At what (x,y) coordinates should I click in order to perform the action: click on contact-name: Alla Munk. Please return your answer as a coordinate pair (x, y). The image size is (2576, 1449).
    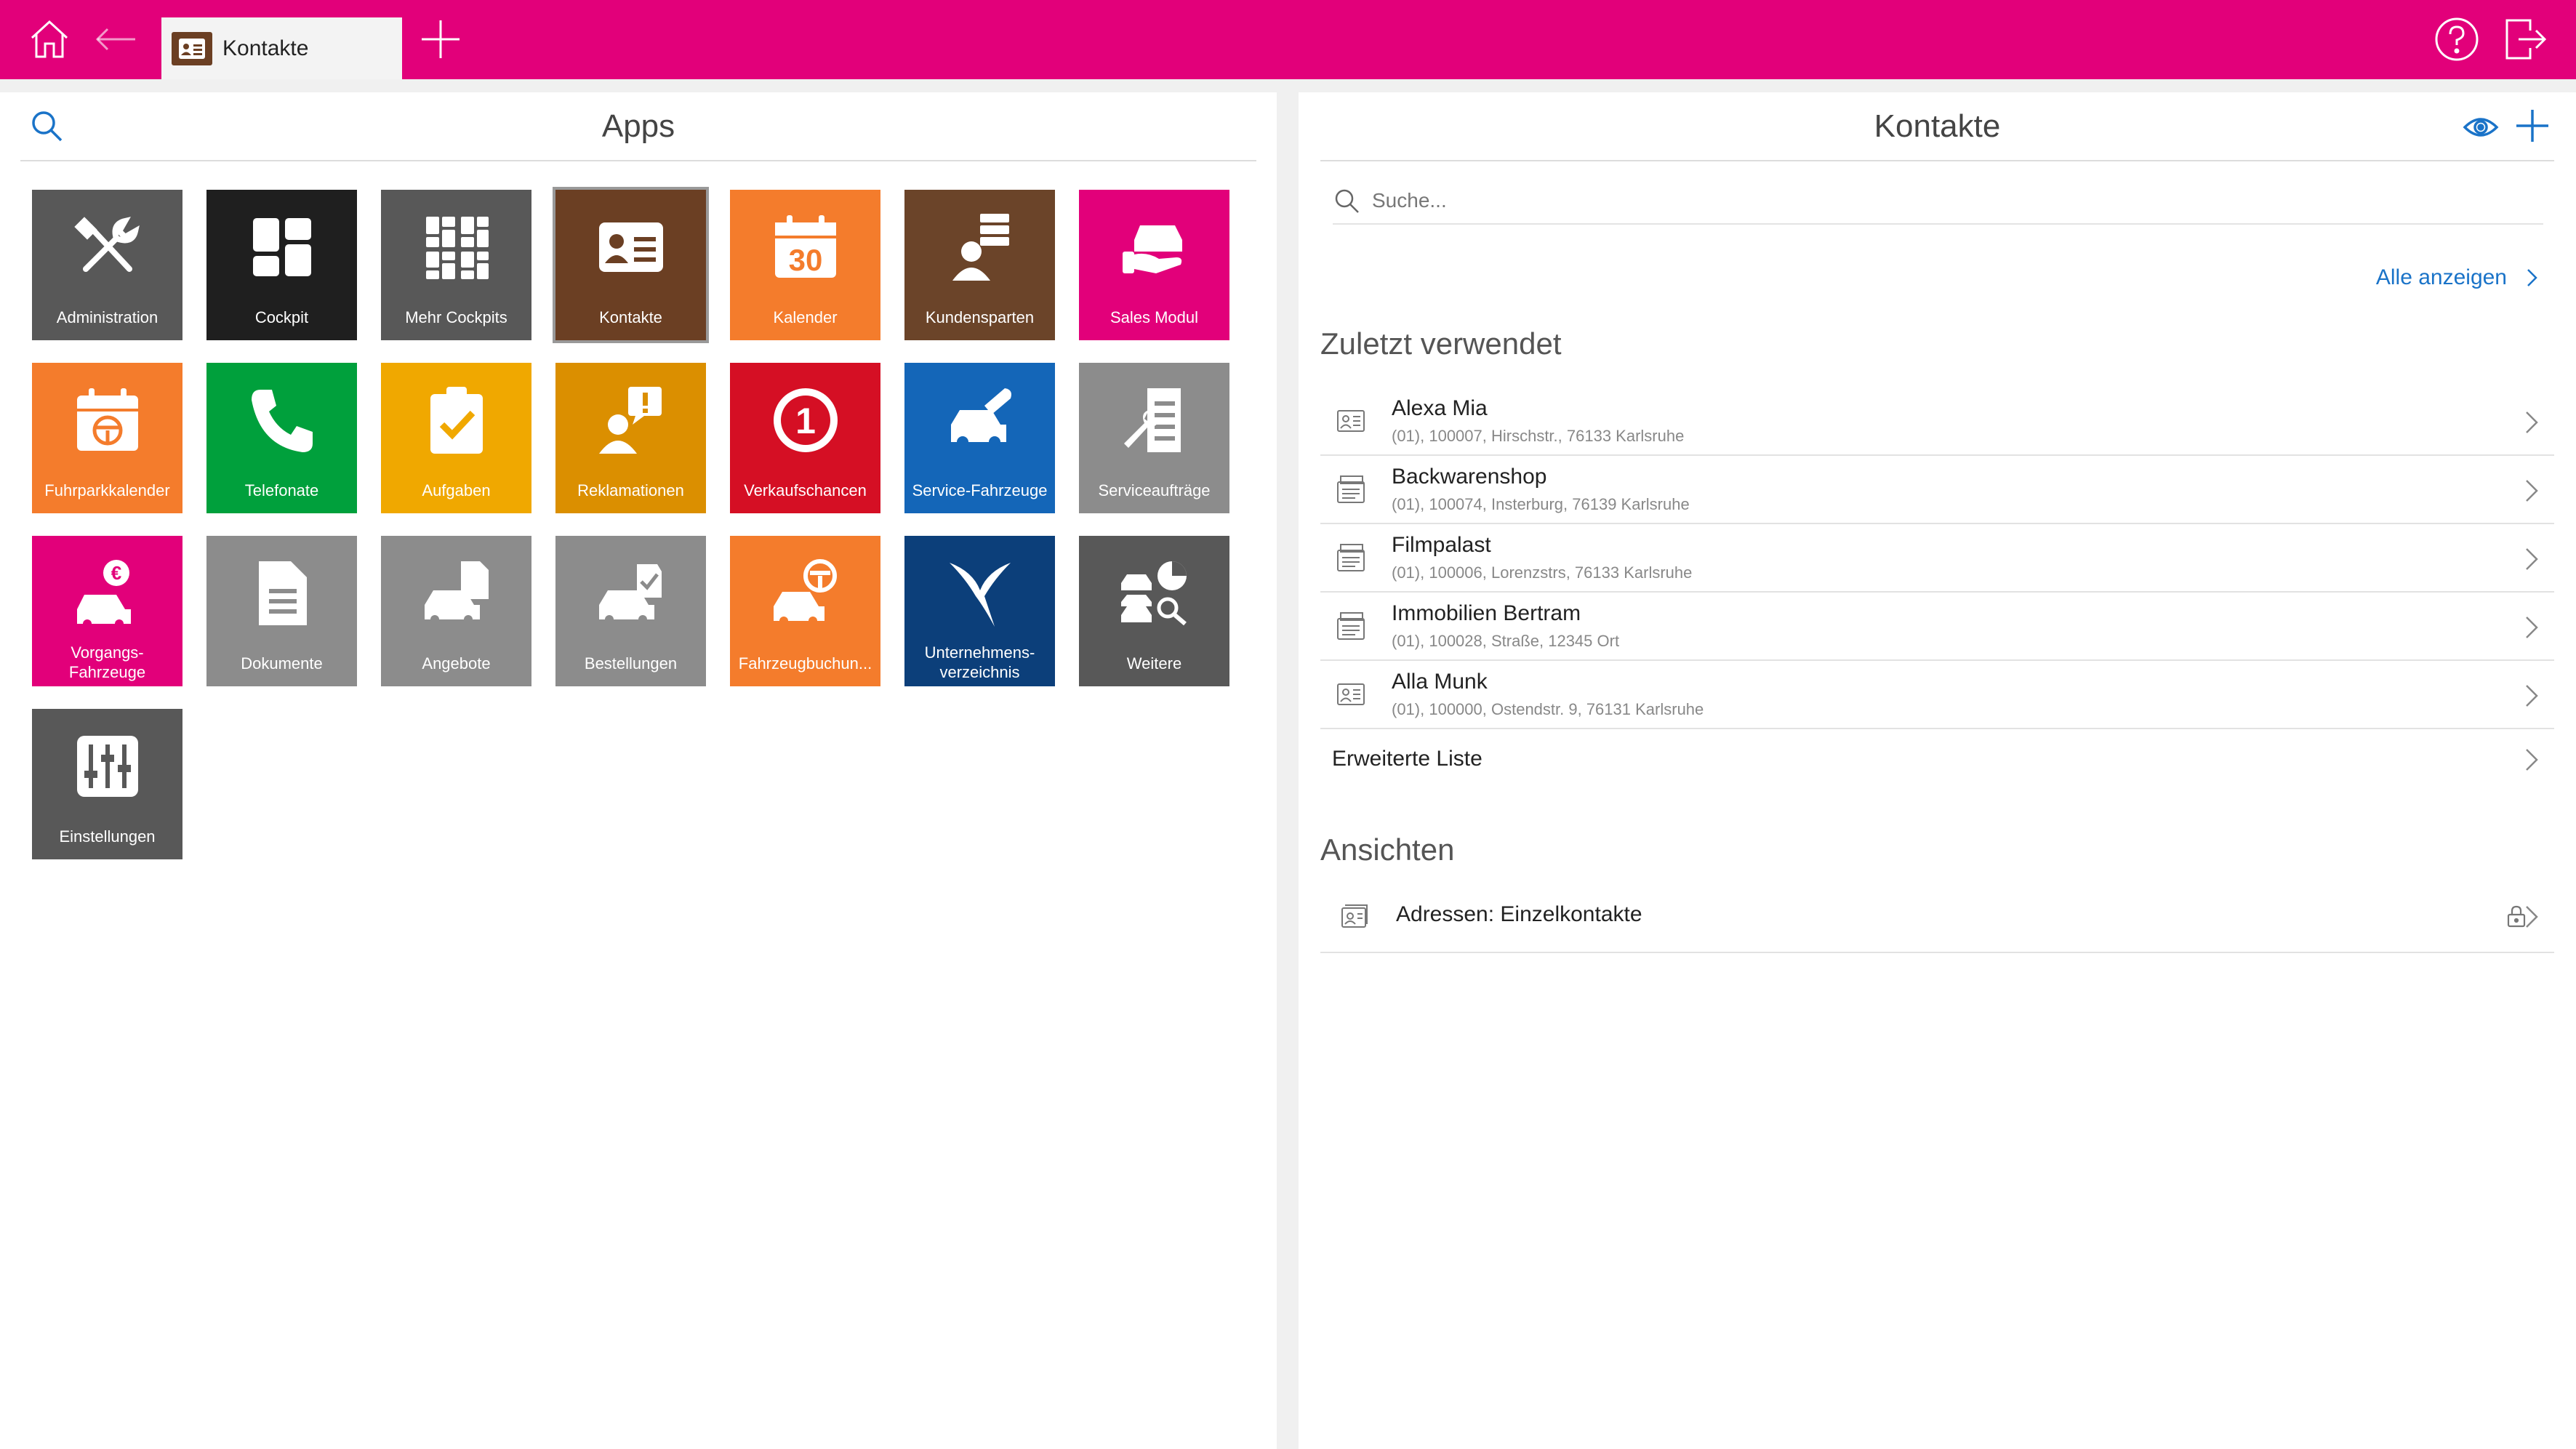
    Looking at the image, I should click on (1440, 682).